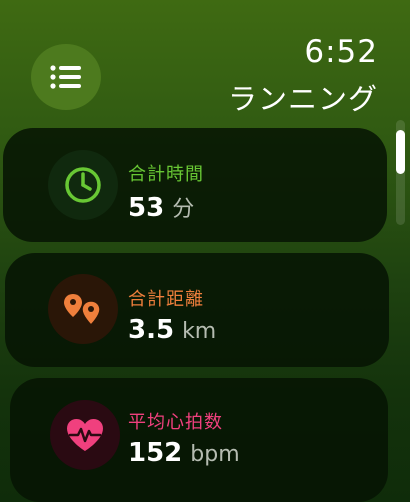 The height and width of the screenshot is (502, 410). I want to click on metric-label: 合計時間, so click(166, 174).